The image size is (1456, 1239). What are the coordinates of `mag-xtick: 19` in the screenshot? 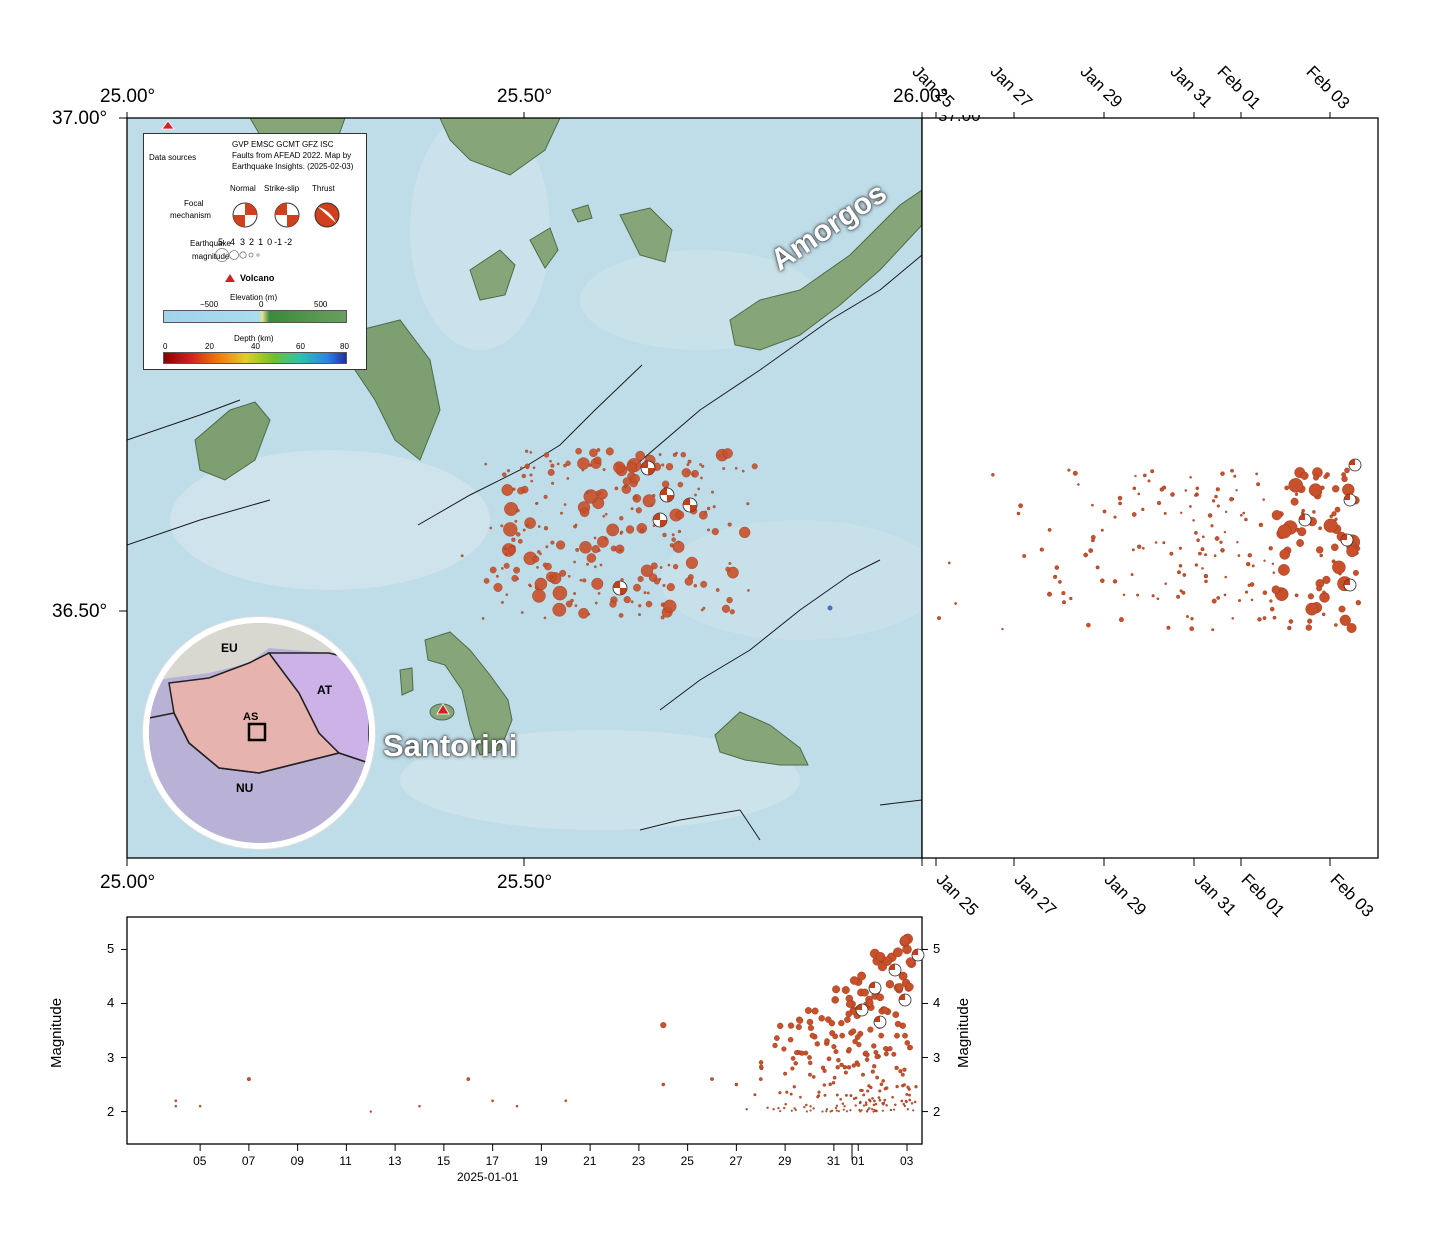 It's located at (541, 1161).